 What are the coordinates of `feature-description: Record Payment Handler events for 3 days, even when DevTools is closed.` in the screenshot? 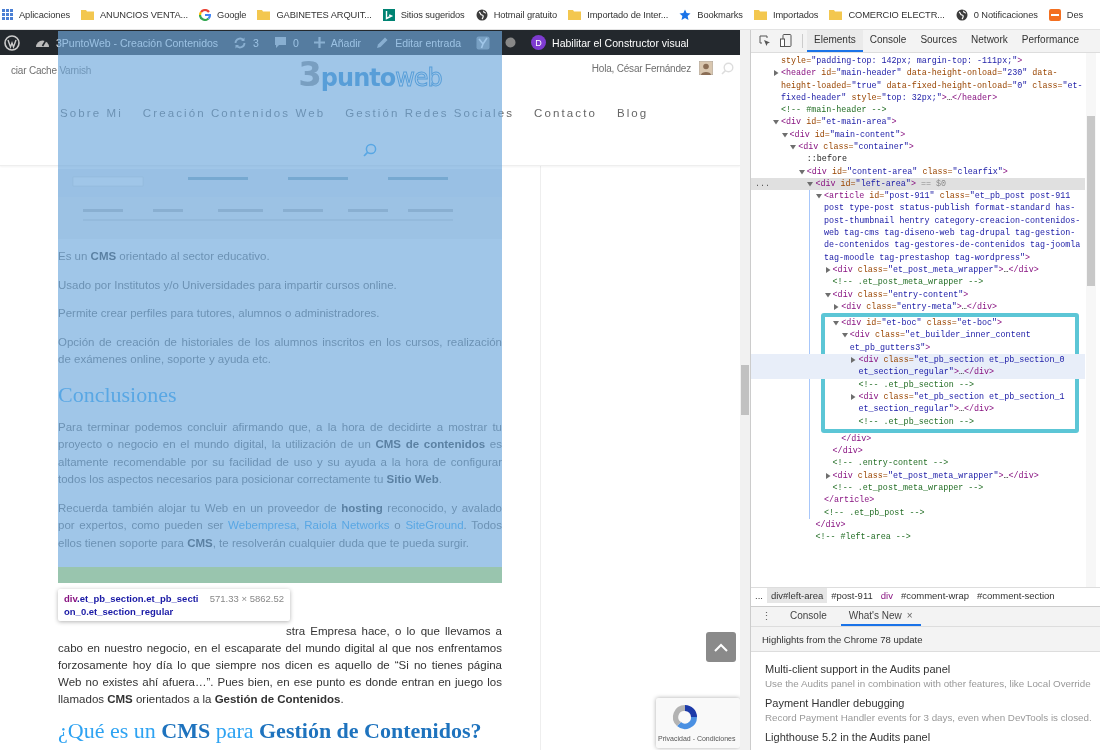 It's located at (929, 718).